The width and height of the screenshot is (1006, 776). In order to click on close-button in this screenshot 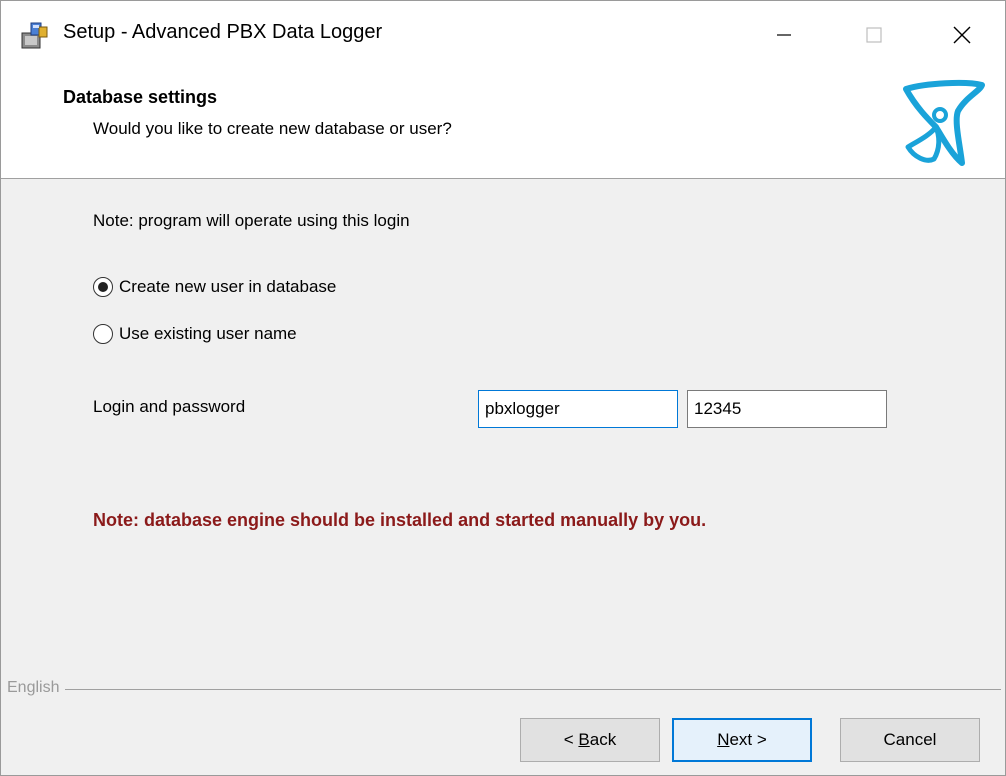, I will do `click(961, 35)`.